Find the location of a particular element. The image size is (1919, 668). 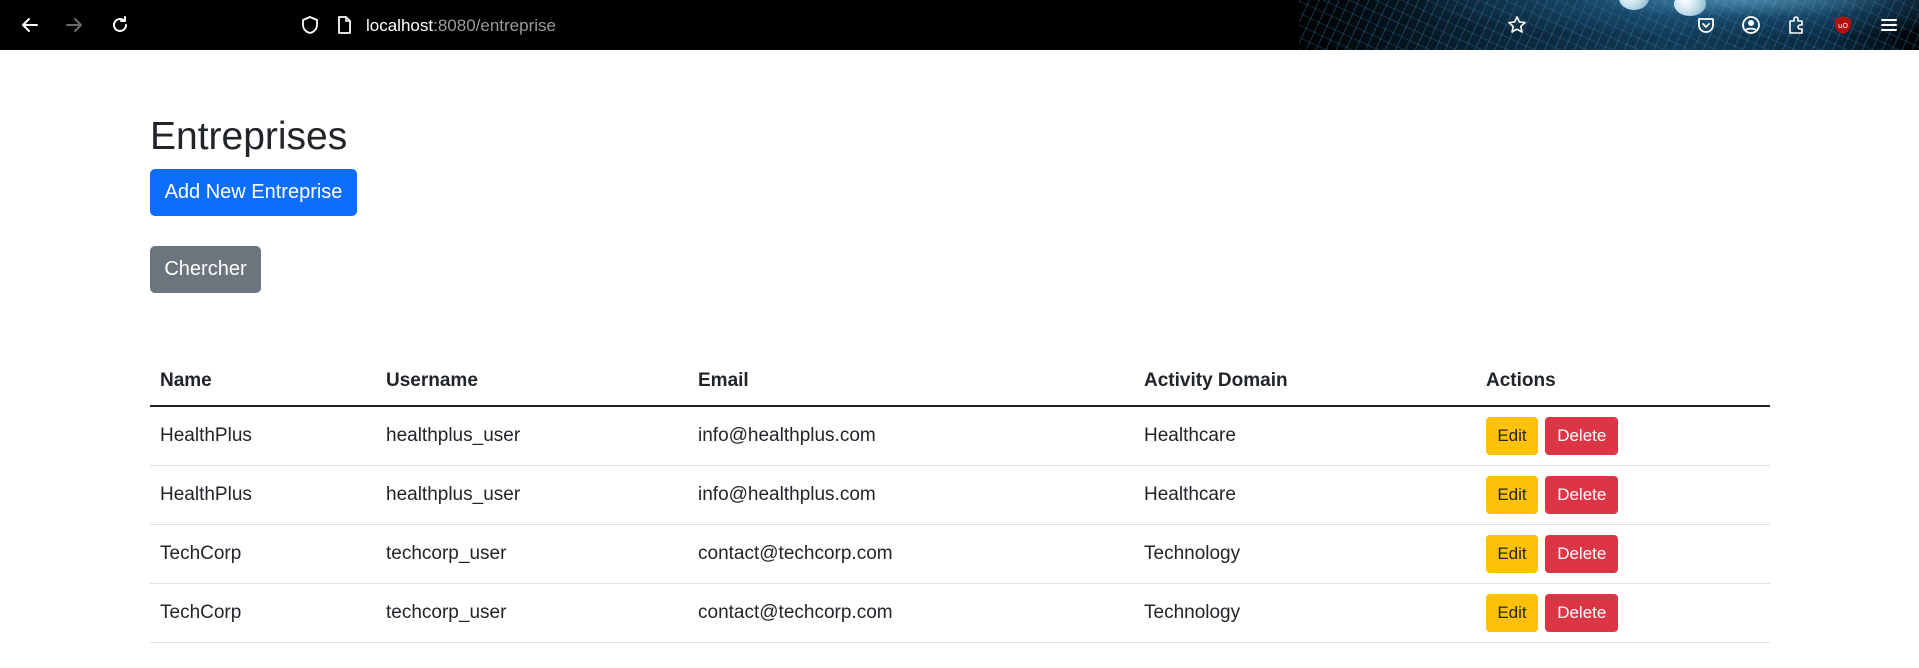

back-arrow-icon is located at coordinates (30, 25).